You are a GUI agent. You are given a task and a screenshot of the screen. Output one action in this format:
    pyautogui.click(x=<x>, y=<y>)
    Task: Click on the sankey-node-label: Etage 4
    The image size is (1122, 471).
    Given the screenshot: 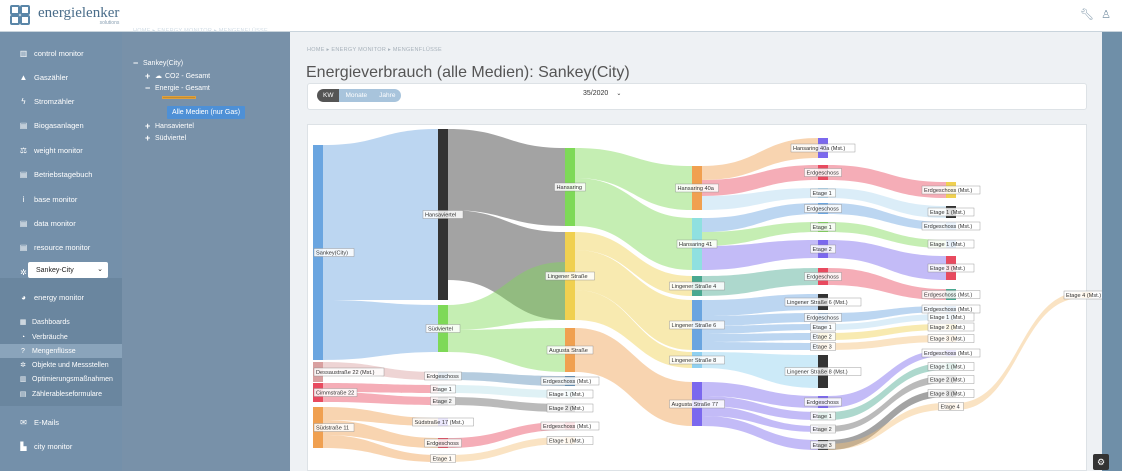 What is the action you would take?
    pyautogui.click(x=950, y=408)
    